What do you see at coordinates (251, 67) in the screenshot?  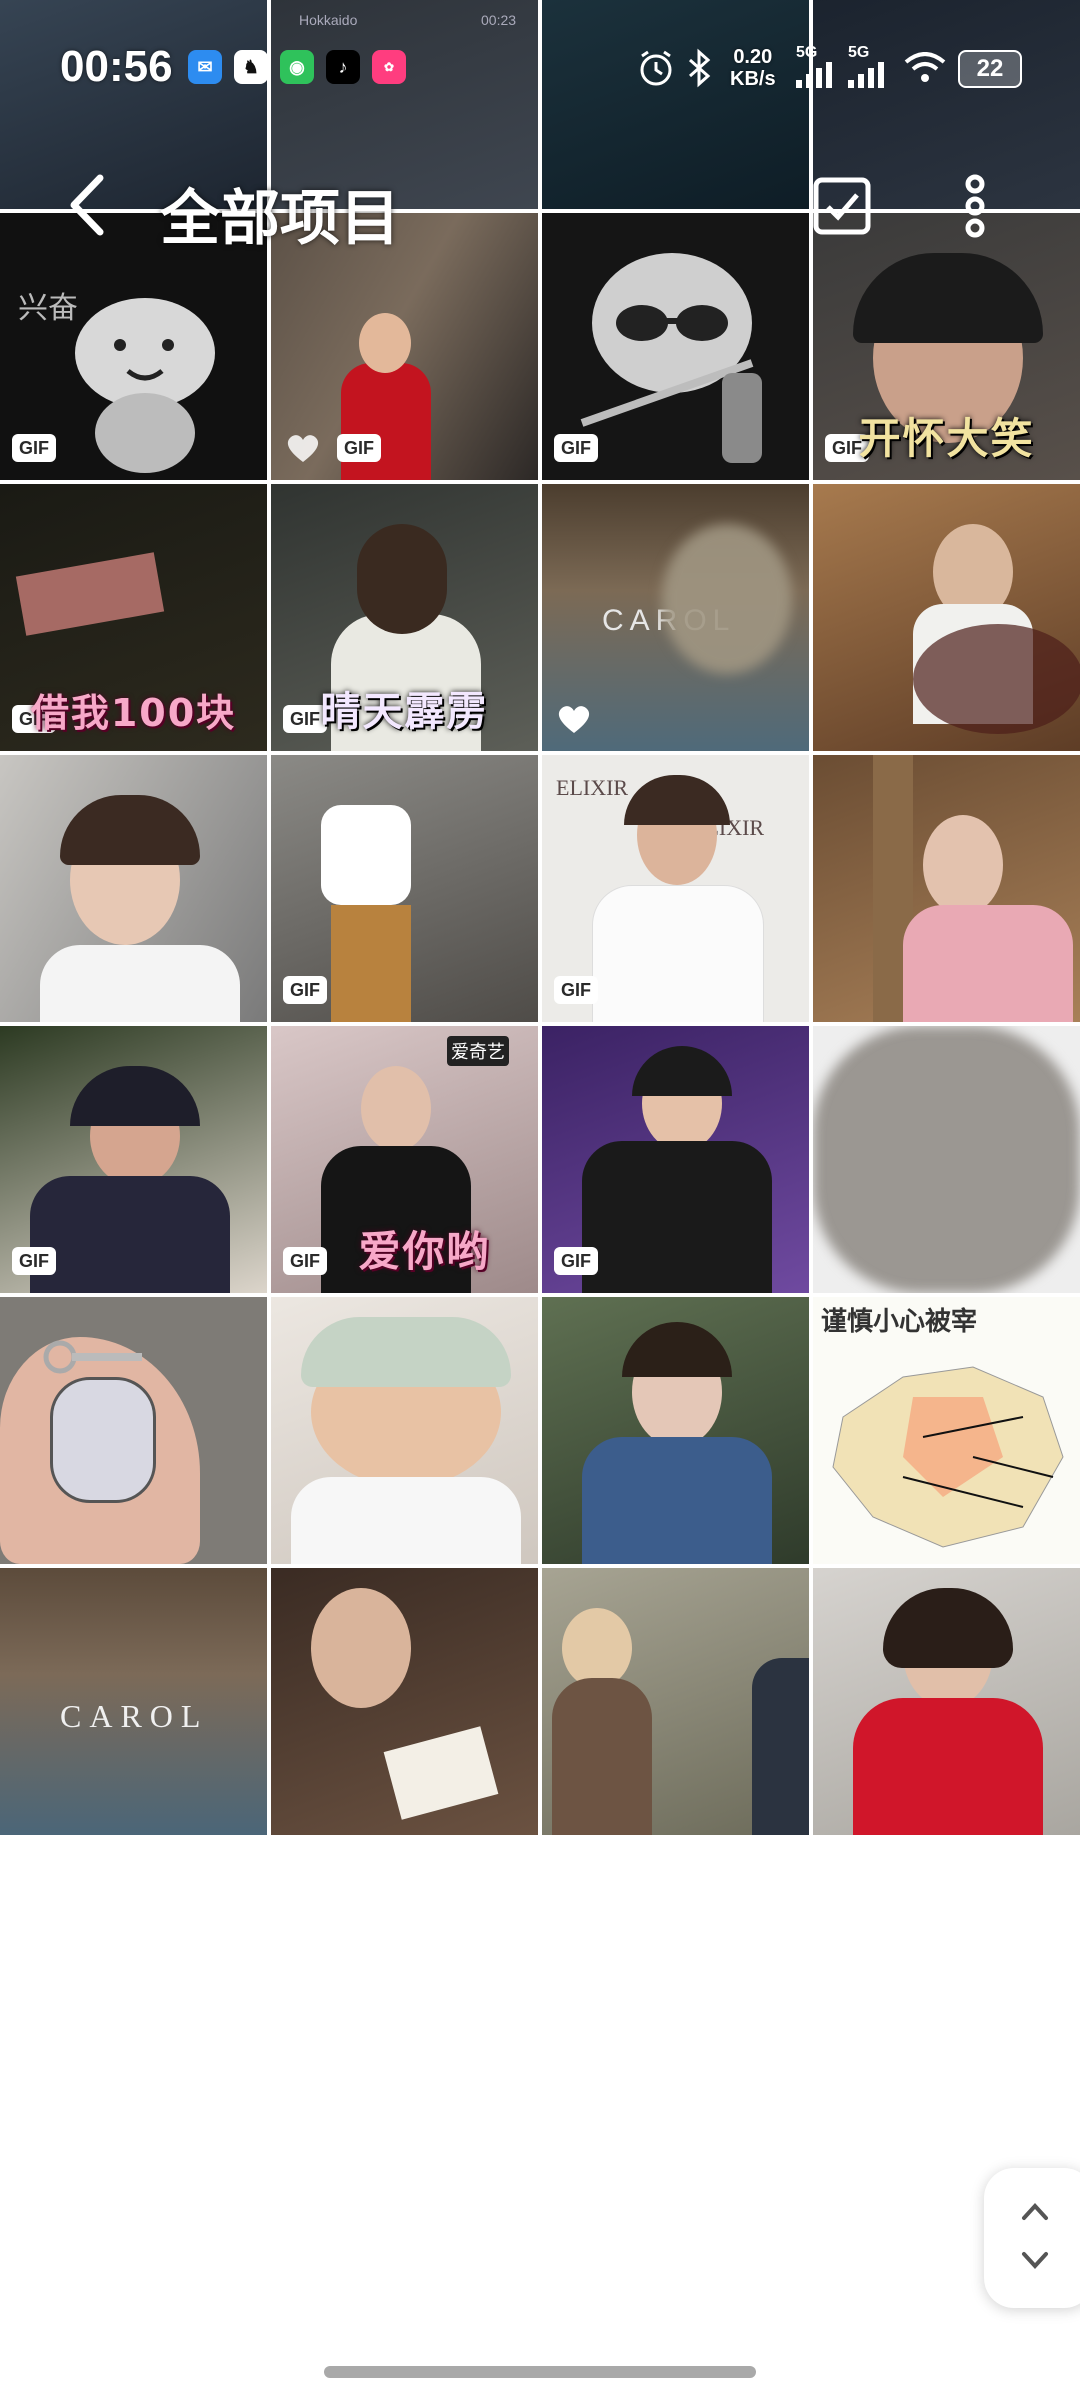 I see `qq-icon: ♞` at bounding box center [251, 67].